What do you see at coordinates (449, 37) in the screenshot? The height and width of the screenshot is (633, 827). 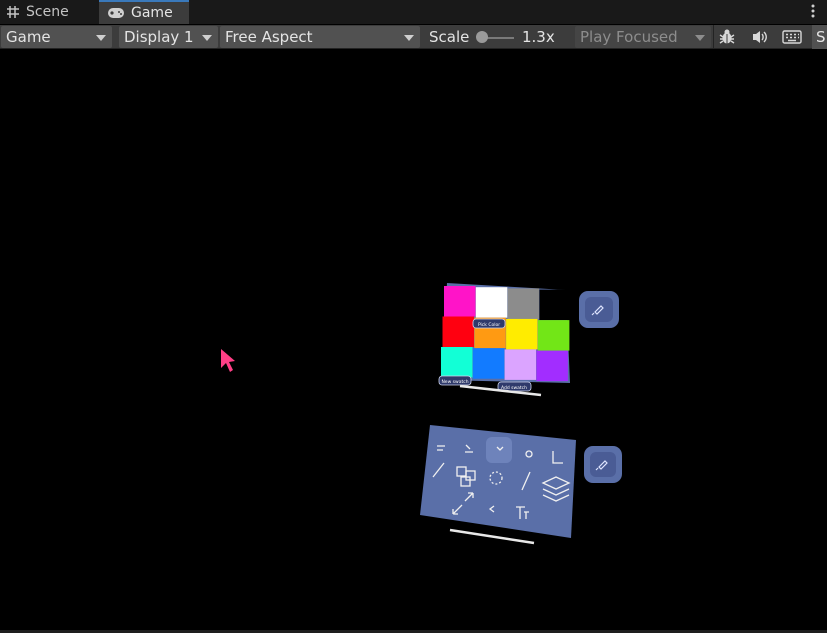 I see `scale-label: Scale` at bounding box center [449, 37].